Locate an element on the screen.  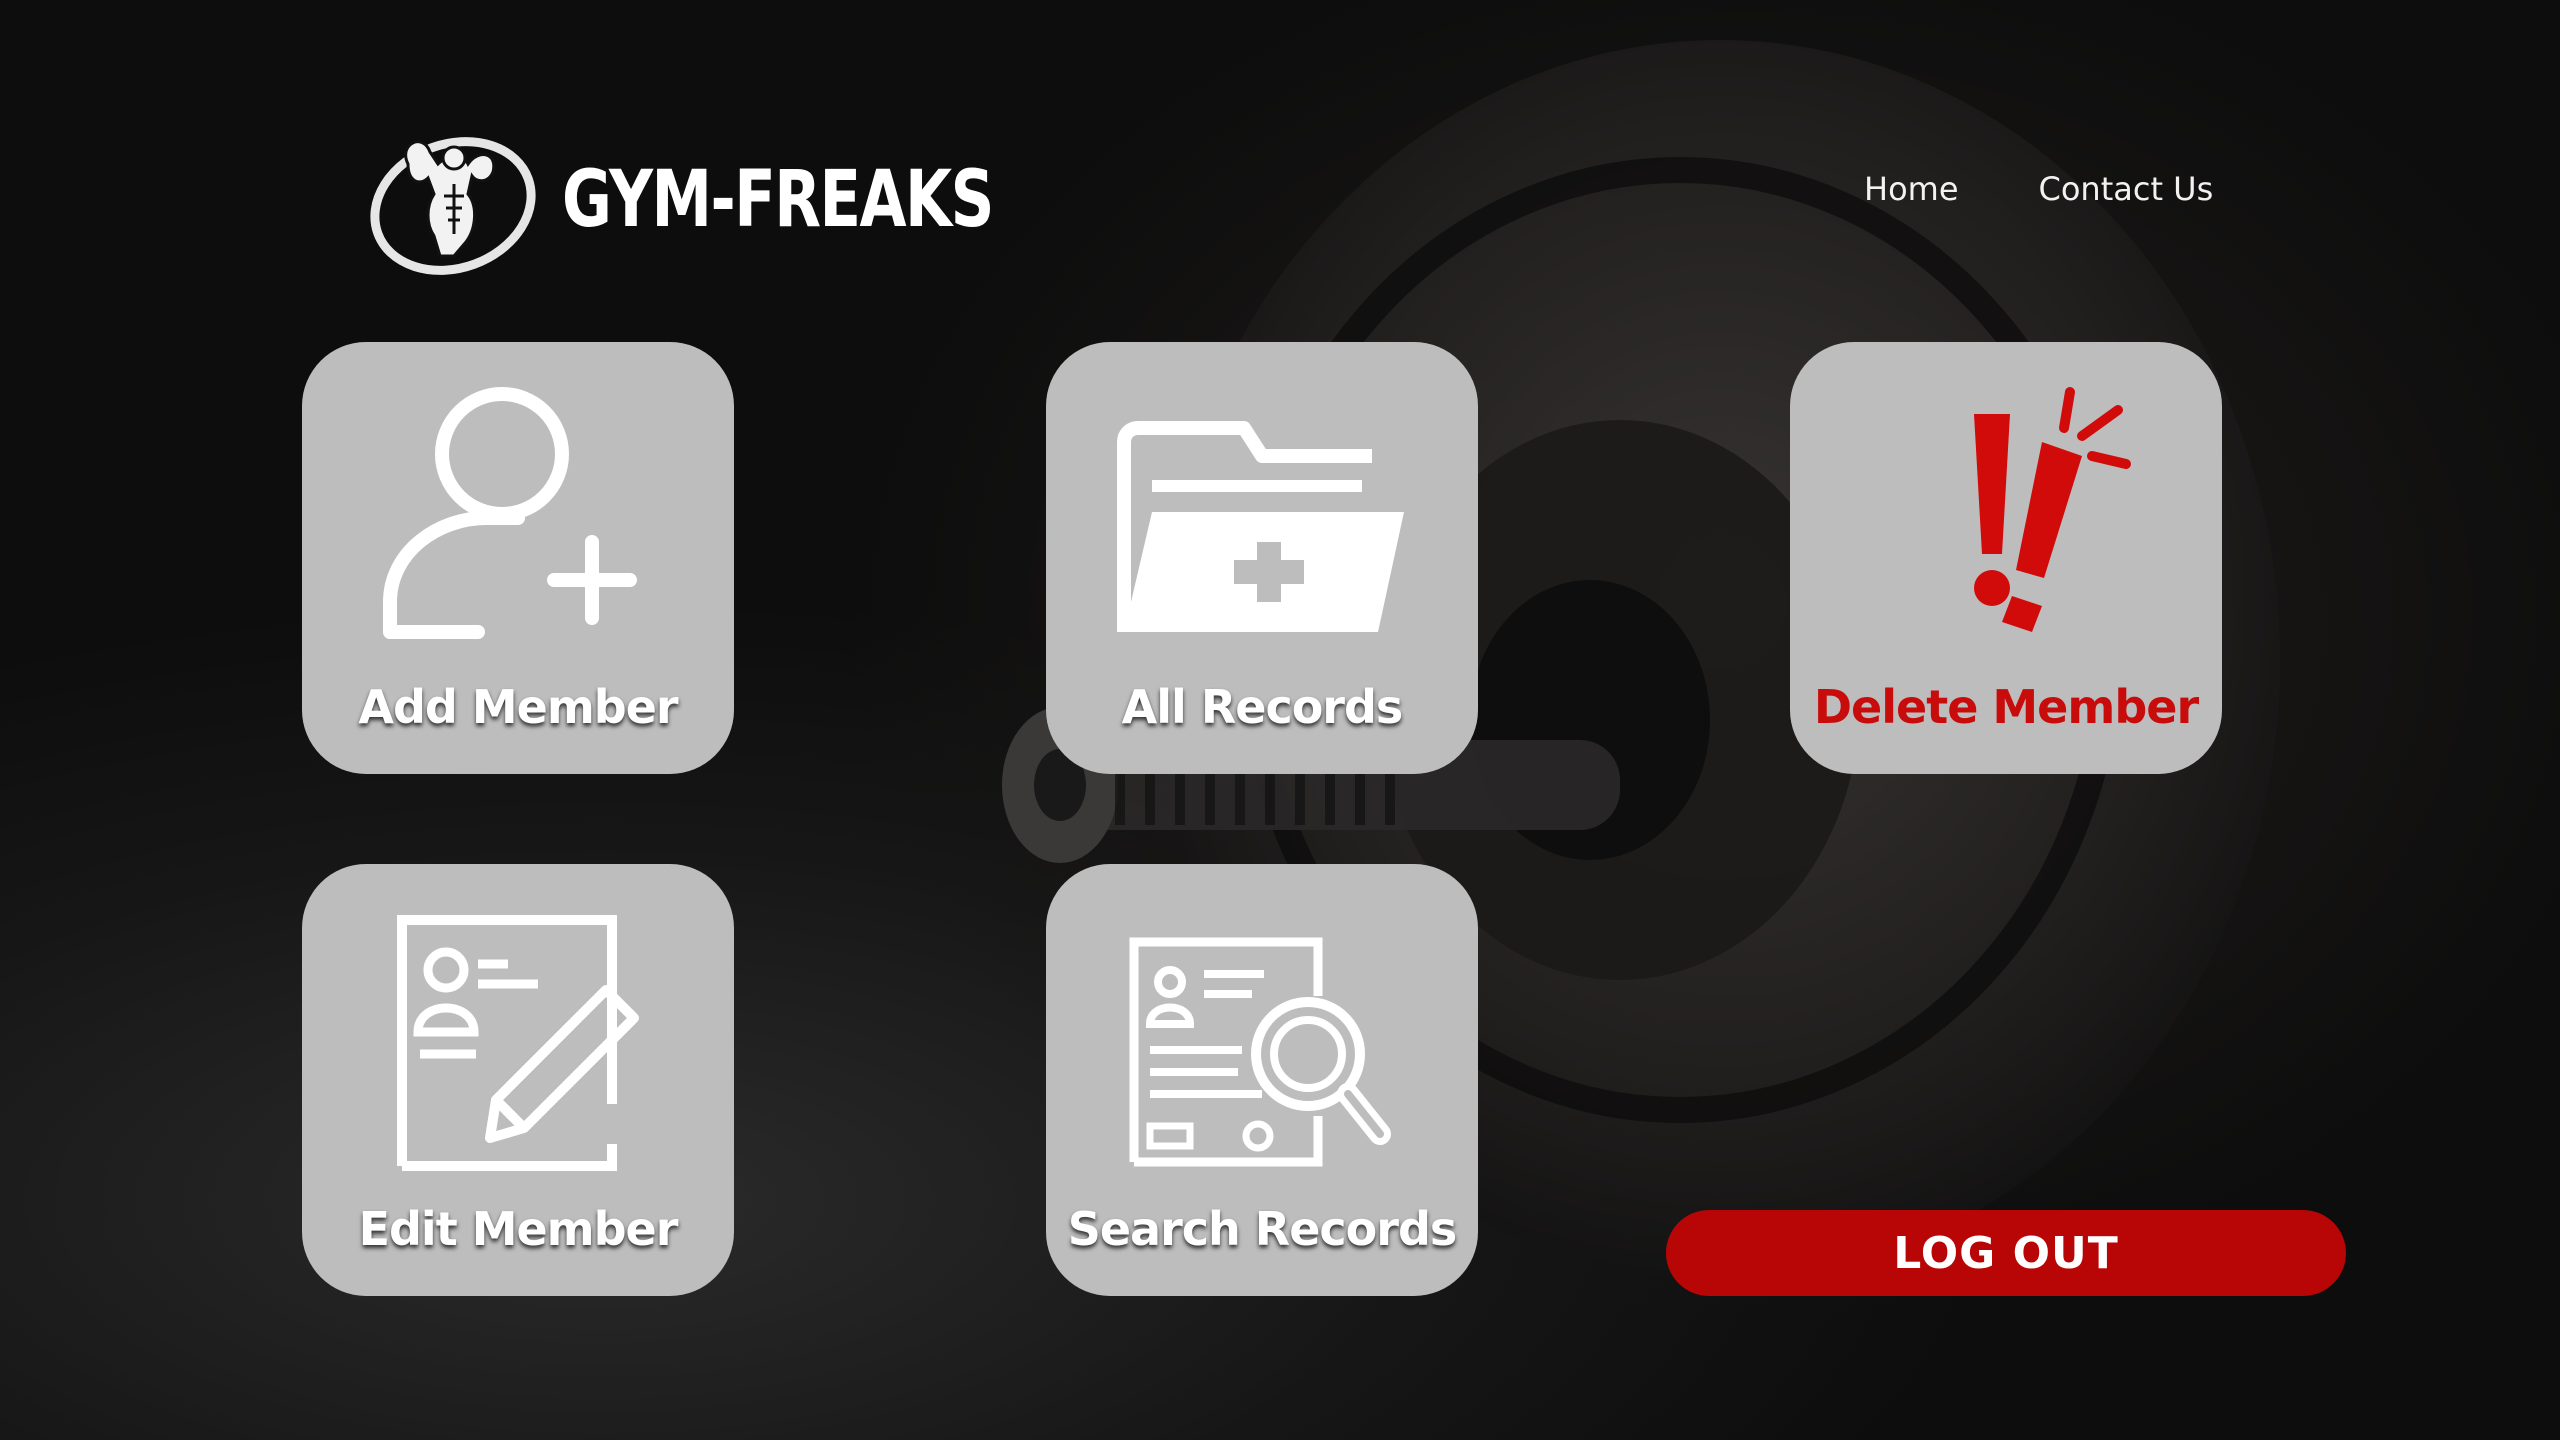
search-records-tile: Search Records is located at coordinates (1262, 1080).